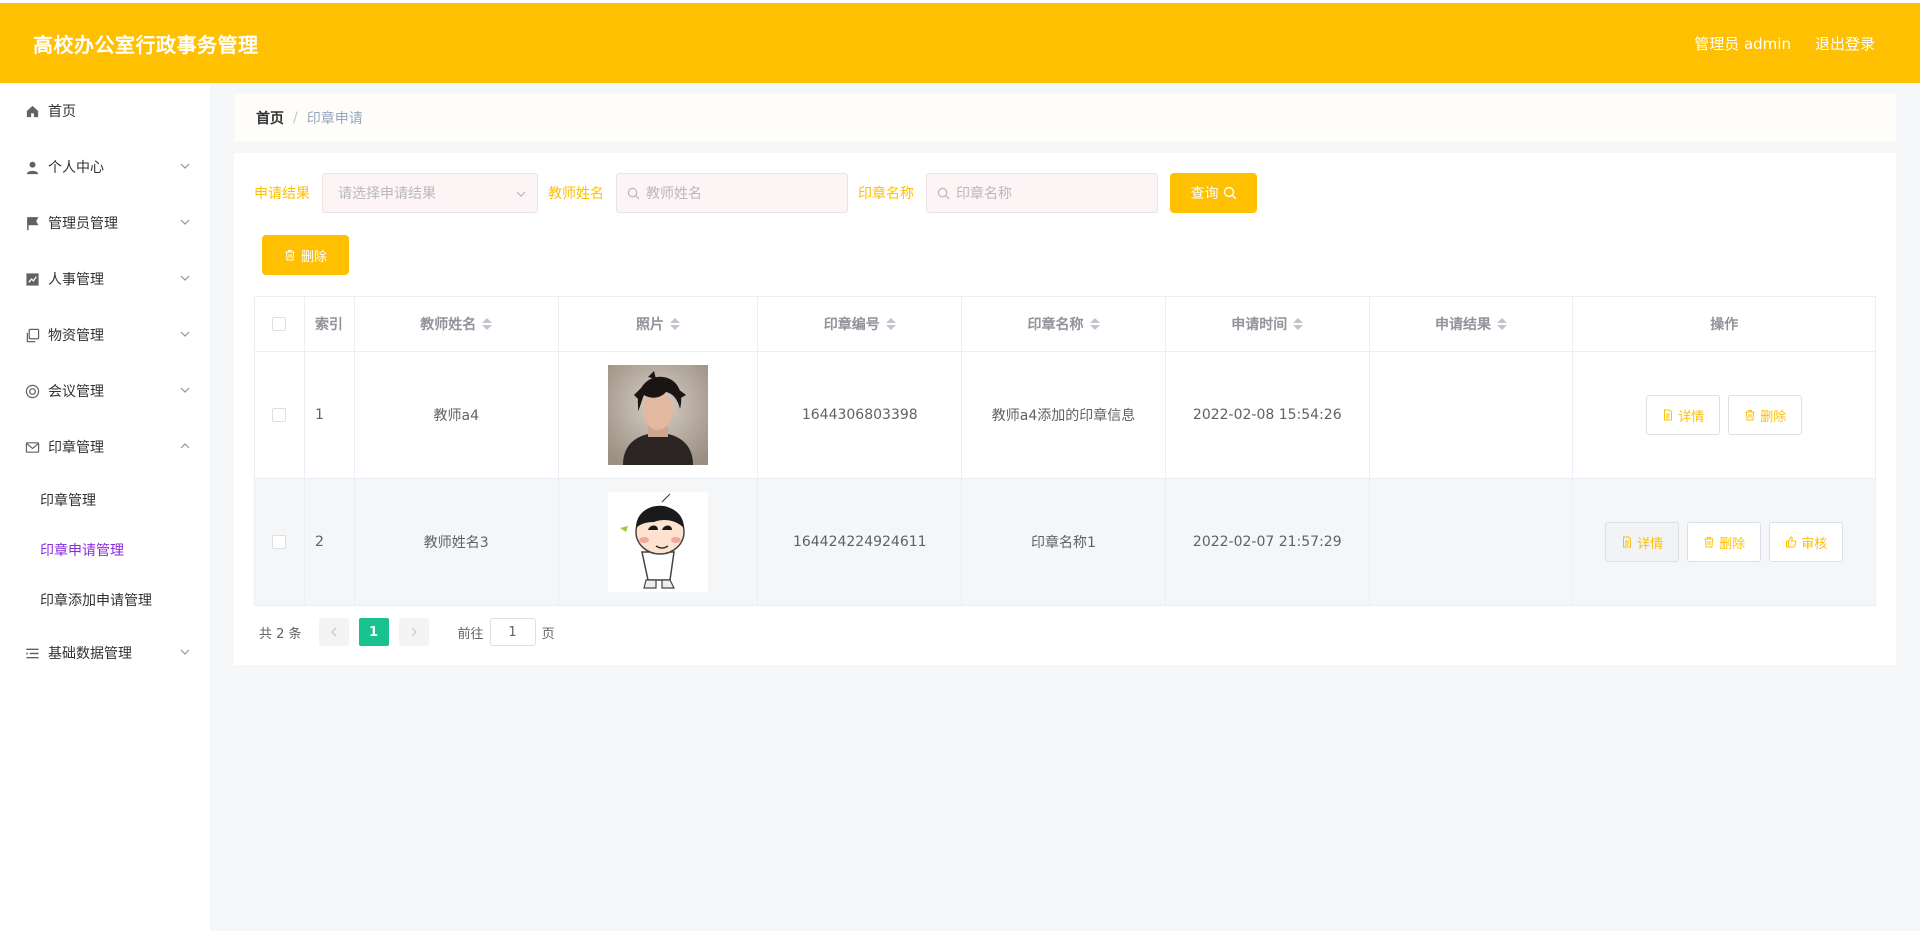 The image size is (1920, 931). I want to click on column-header-label: 申请结果, so click(1463, 325).